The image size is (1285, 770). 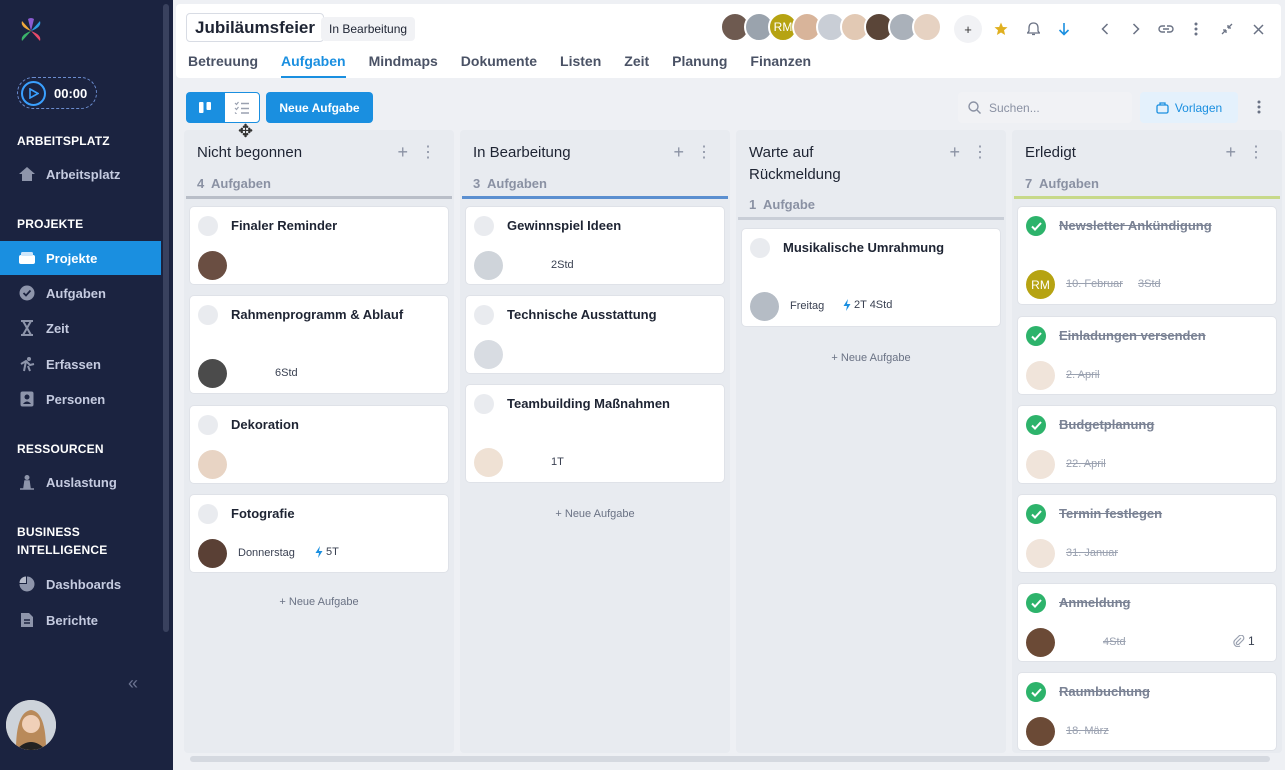 I want to click on member-avatar, so click(x=927, y=27).